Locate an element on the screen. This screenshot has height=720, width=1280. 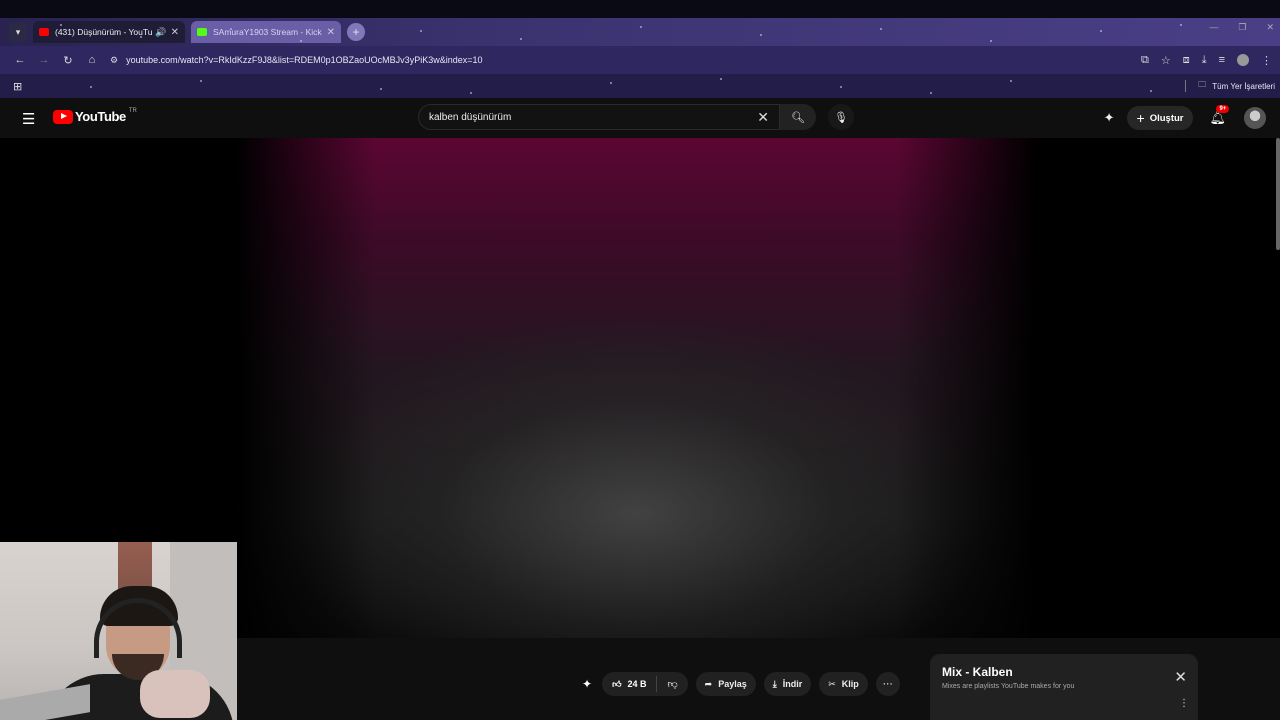
youtube-logo: YouTube TR is located at coordinates (95, 115).